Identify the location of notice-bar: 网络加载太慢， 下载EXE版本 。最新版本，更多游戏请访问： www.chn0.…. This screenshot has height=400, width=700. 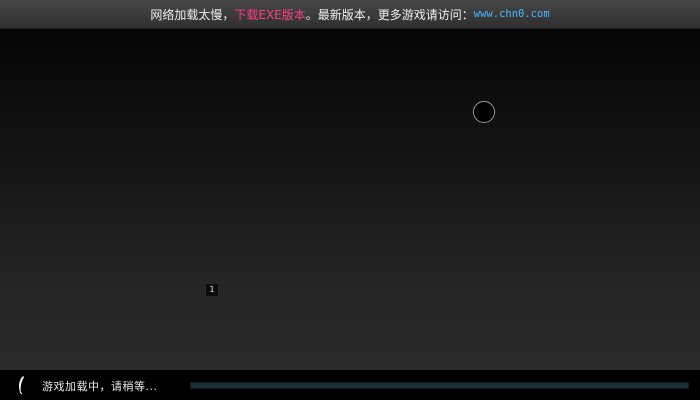
(350, 14).